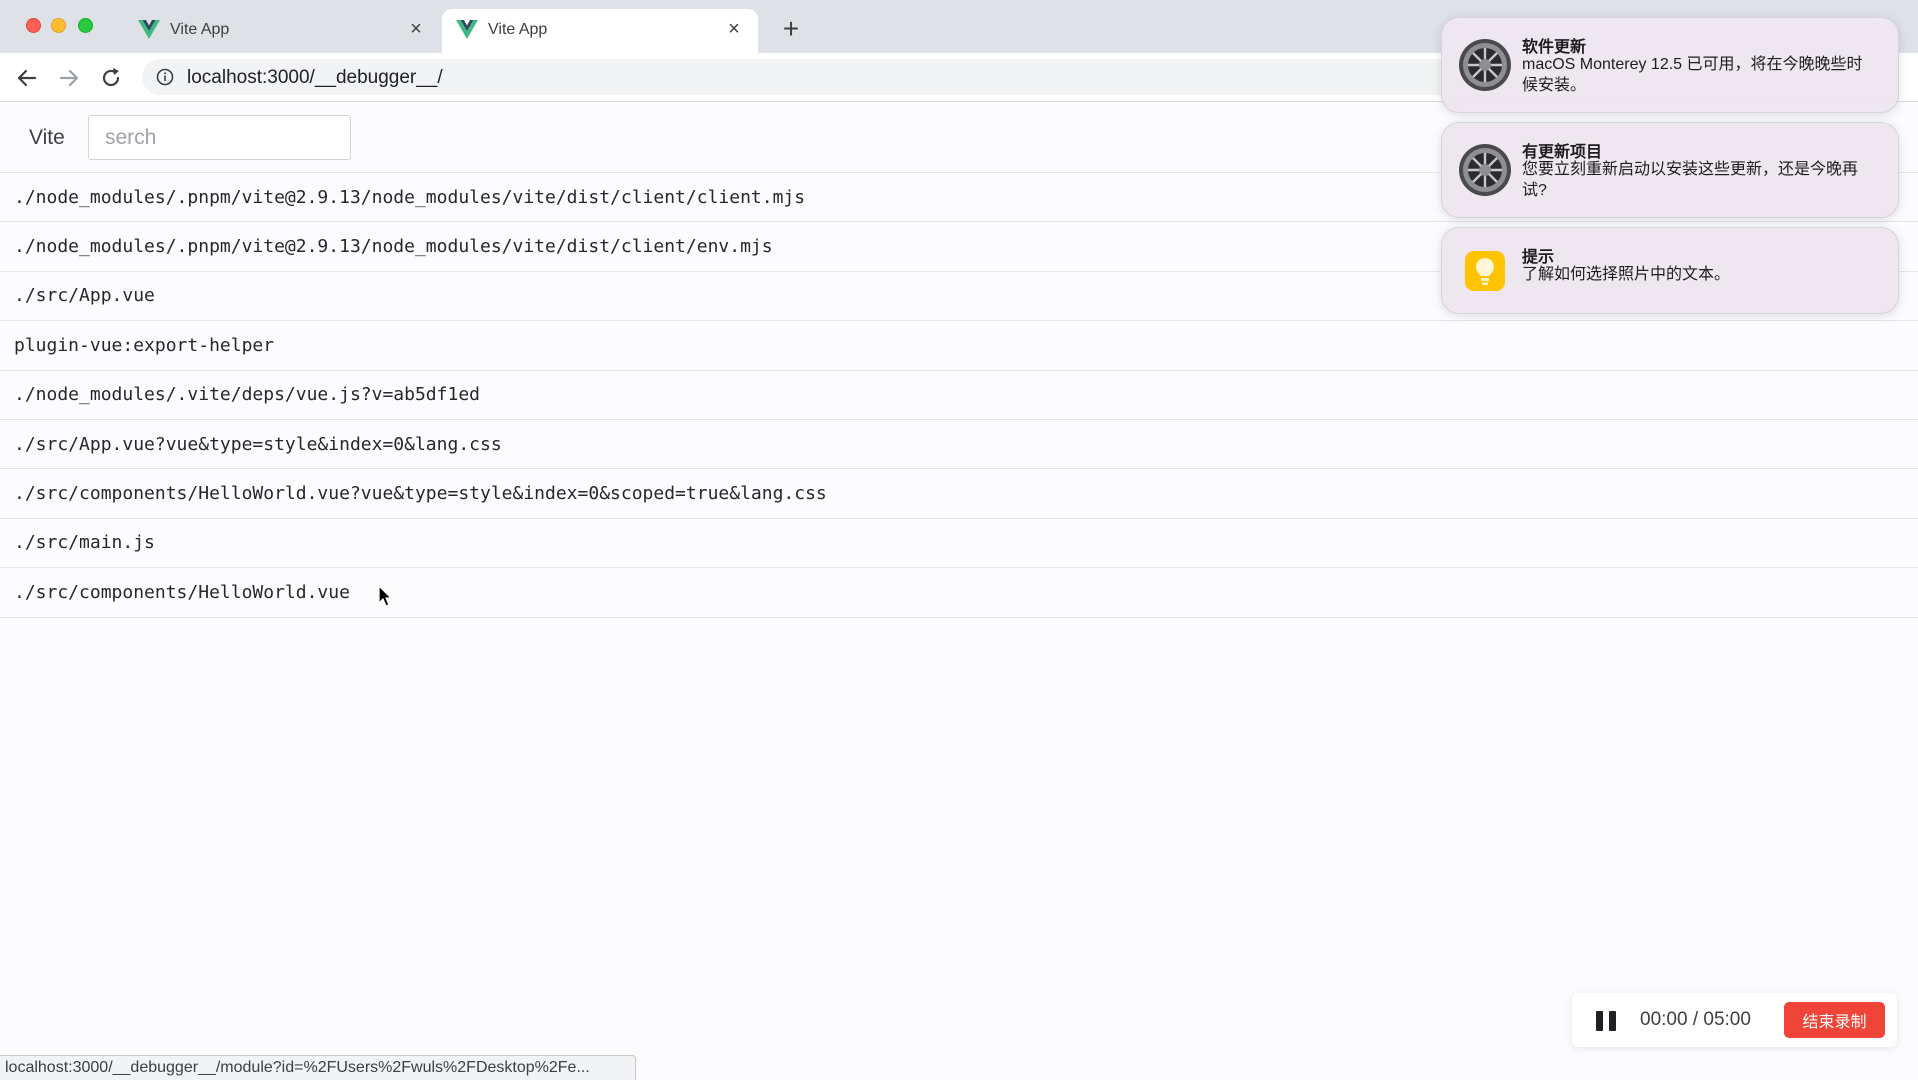 This screenshot has height=1080, width=1918. I want to click on module-row: plugin-vue:export-helper, so click(959, 346).